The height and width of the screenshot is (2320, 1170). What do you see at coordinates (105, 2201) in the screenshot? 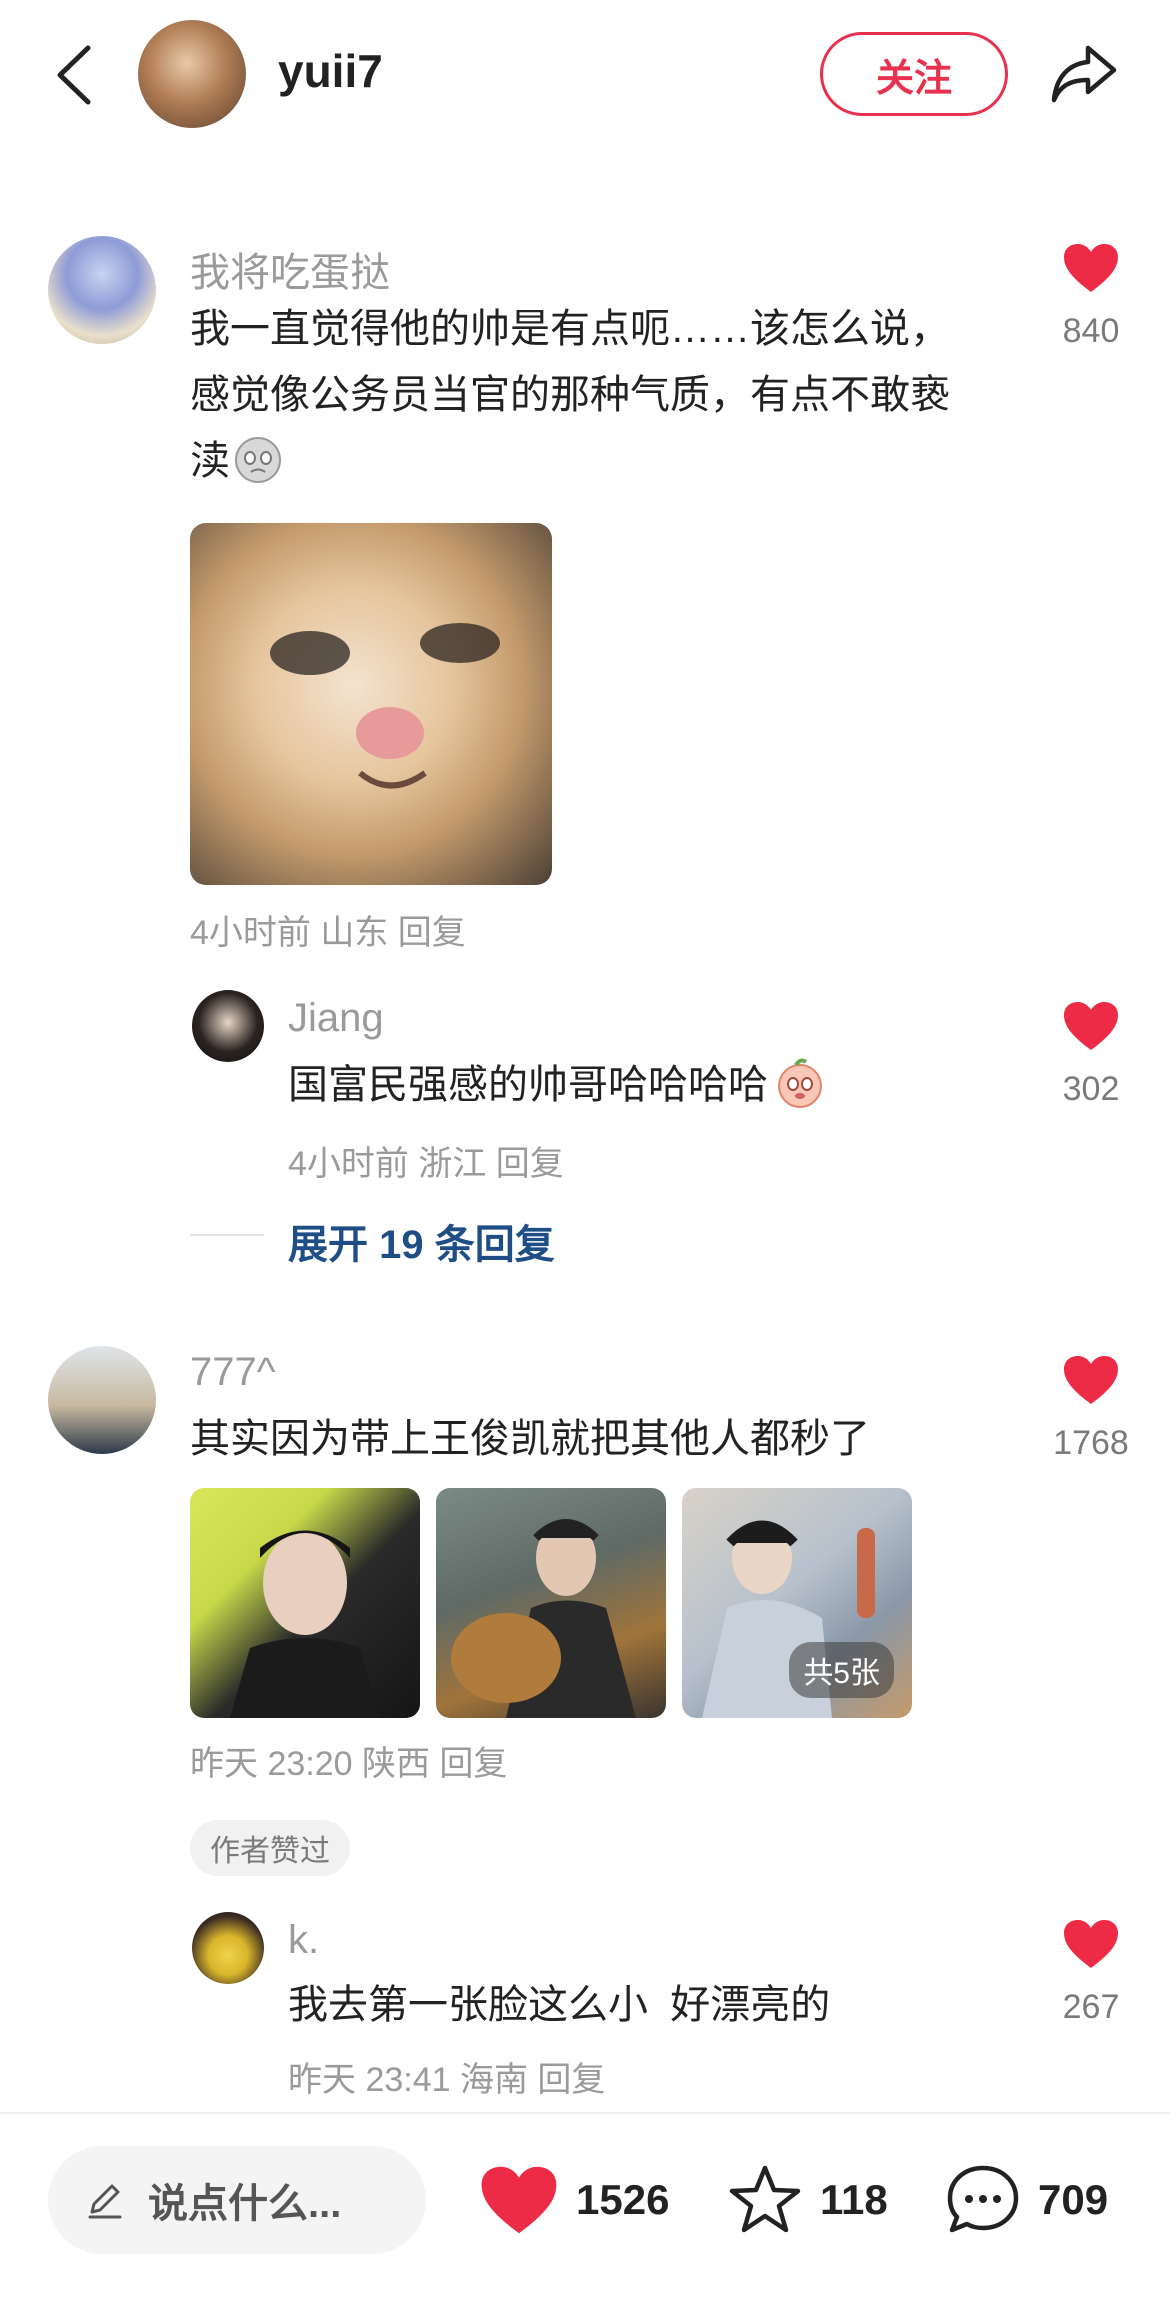
I see `pencil-icon` at bounding box center [105, 2201].